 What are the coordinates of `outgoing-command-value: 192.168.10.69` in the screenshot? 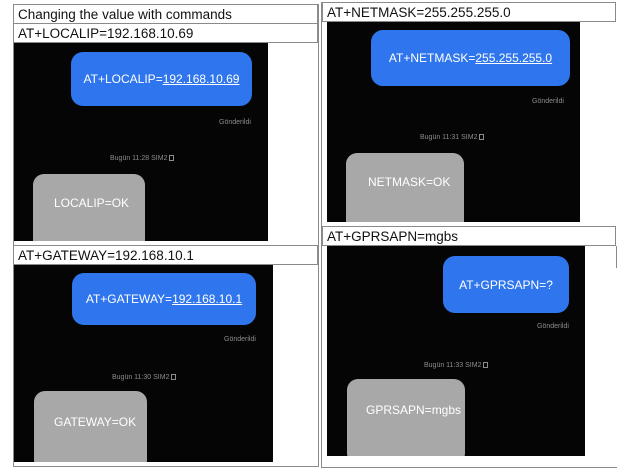 It's located at (201, 79).